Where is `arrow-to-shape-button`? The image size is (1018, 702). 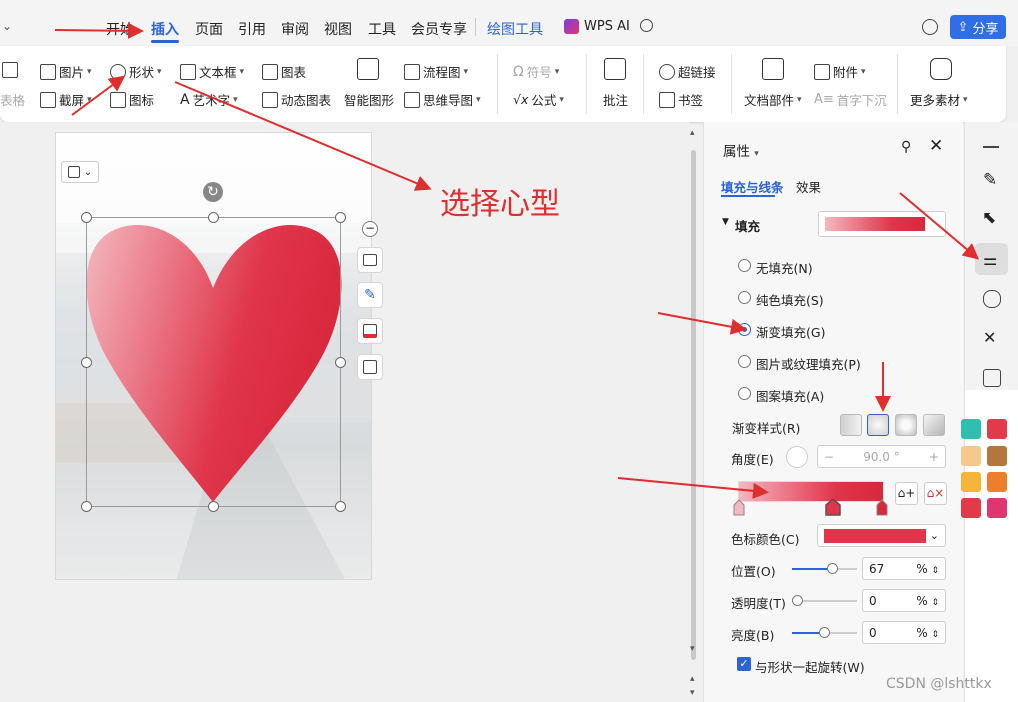
arrow-to-shape-button is located at coordinates (98, 95).